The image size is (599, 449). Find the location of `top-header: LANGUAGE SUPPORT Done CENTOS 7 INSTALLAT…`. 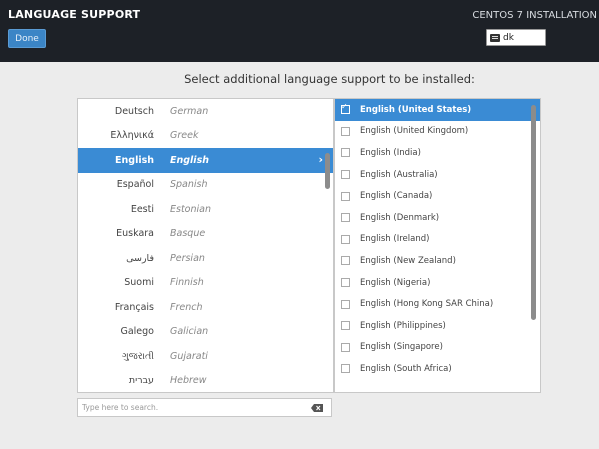

top-header: LANGUAGE SUPPORT Done CENTOS 7 INSTALLAT… is located at coordinates (299, 31).